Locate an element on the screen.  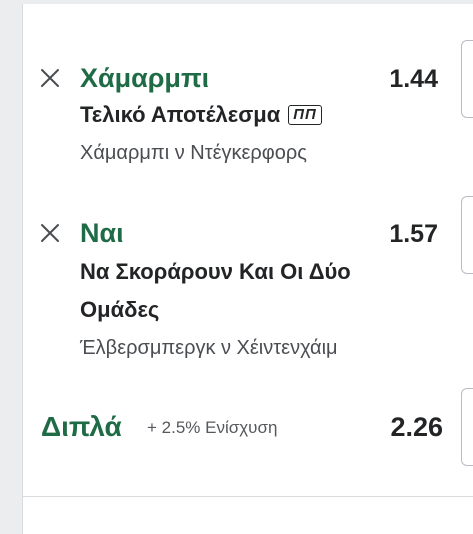
selection-1-event: Χάμαρμπι ν Ντέγκερφορς is located at coordinates (193, 153).